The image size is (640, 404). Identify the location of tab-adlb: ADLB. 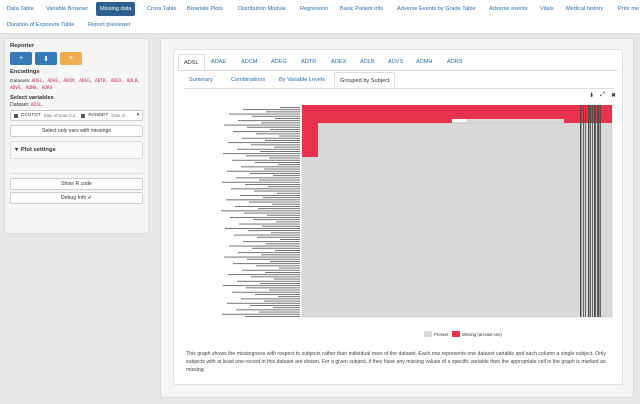
(367, 62).